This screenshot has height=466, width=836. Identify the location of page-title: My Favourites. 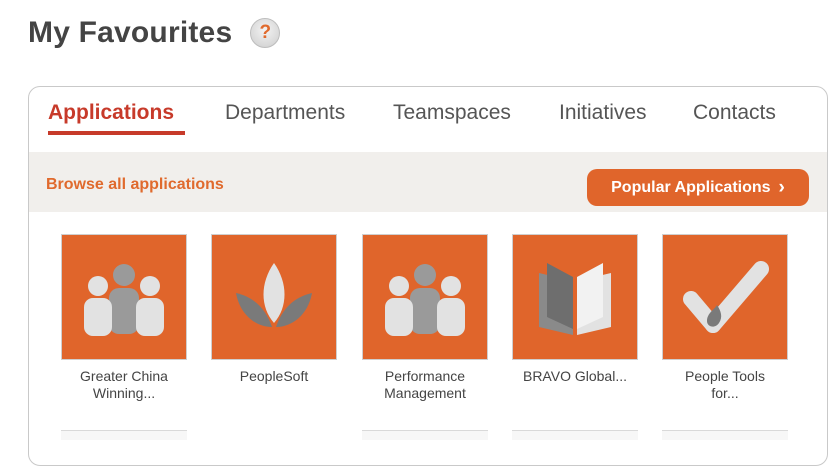
(130, 32).